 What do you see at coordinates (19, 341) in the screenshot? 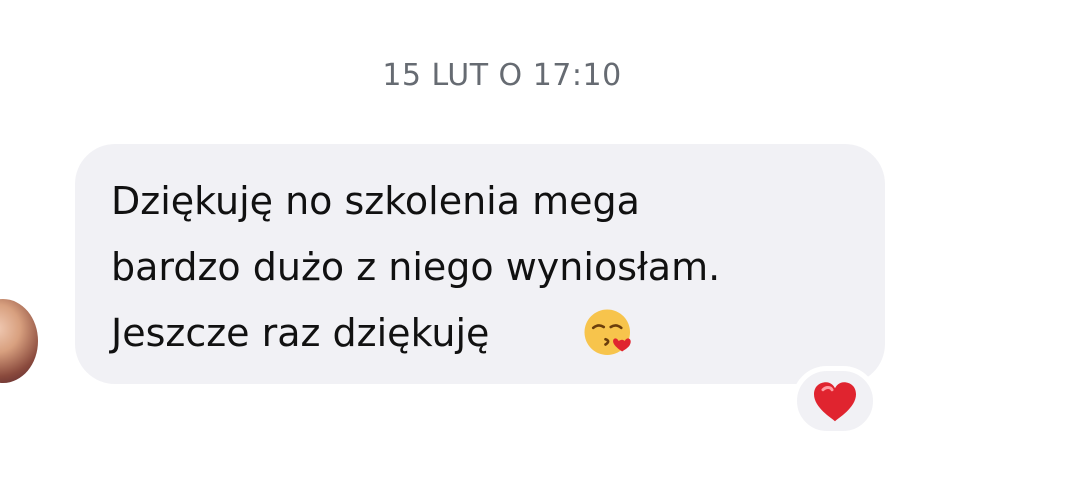
I see `sender-avatar` at bounding box center [19, 341].